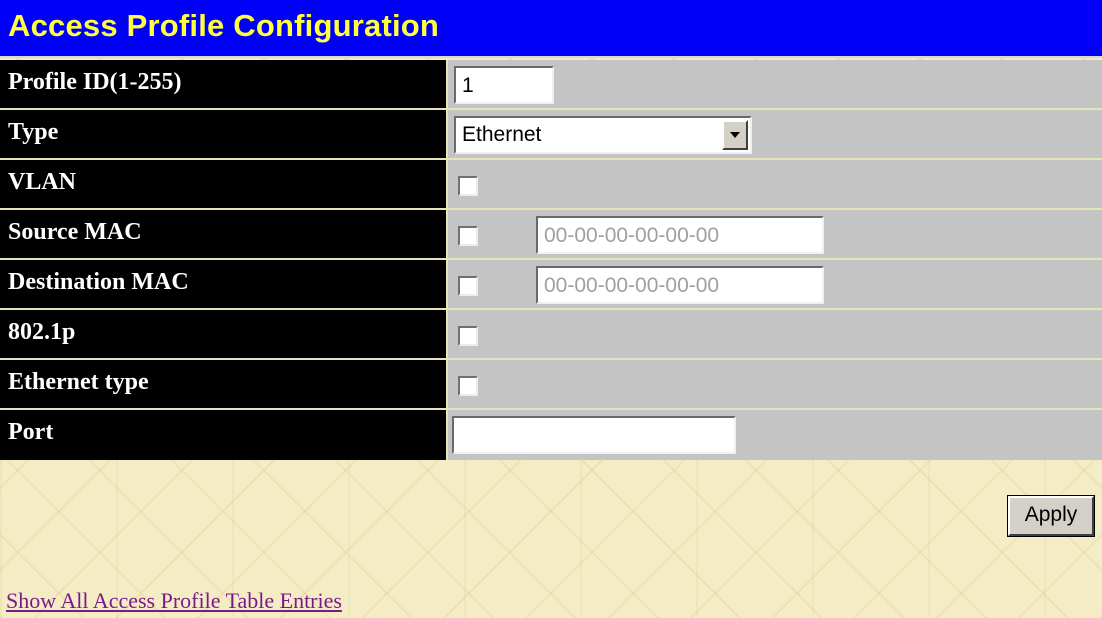 This screenshot has height=618, width=1102. What do you see at coordinates (468, 336) in the screenshot?
I see `dot1p-checkbox` at bounding box center [468, 336].